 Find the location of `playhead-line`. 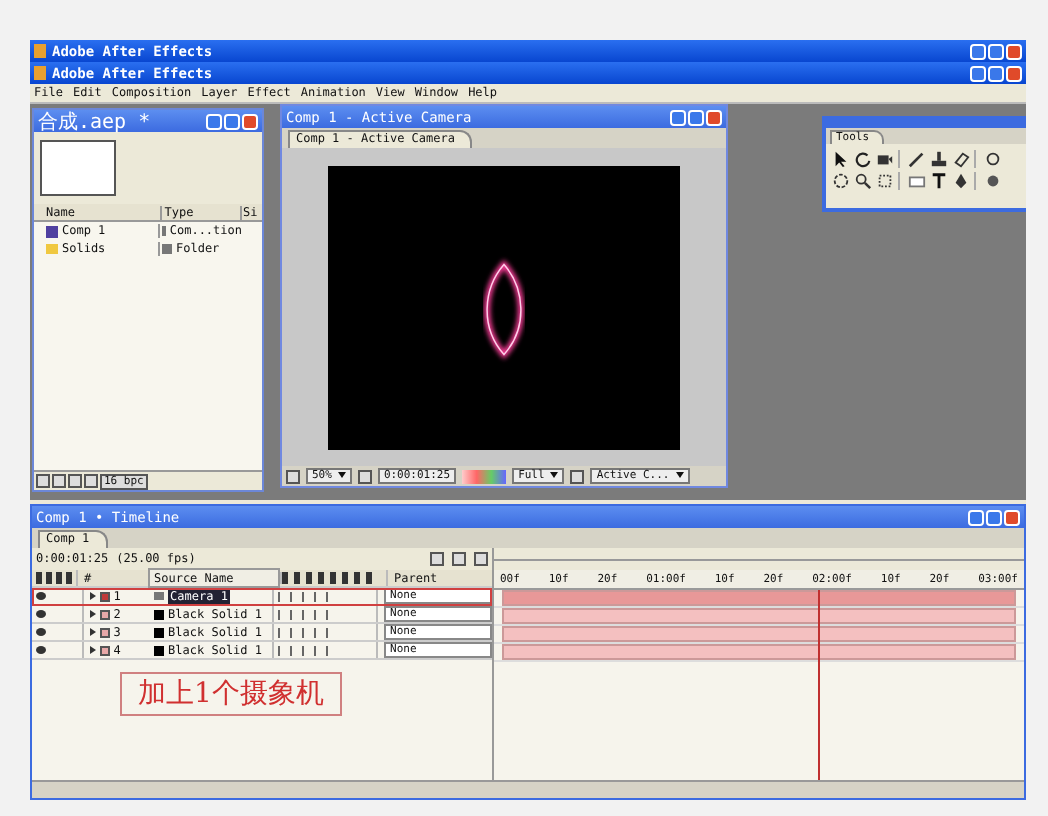

playhead-line is located at coordinates (818, 685).